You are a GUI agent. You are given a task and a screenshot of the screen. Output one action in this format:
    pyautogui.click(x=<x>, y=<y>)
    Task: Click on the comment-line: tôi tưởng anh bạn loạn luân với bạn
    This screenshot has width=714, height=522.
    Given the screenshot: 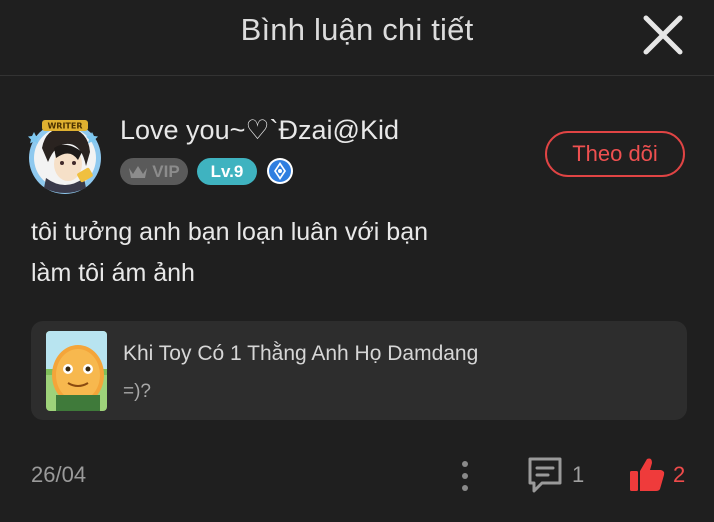 What is the action you would take?
    pyautogui.click(x=230, y=232)
    